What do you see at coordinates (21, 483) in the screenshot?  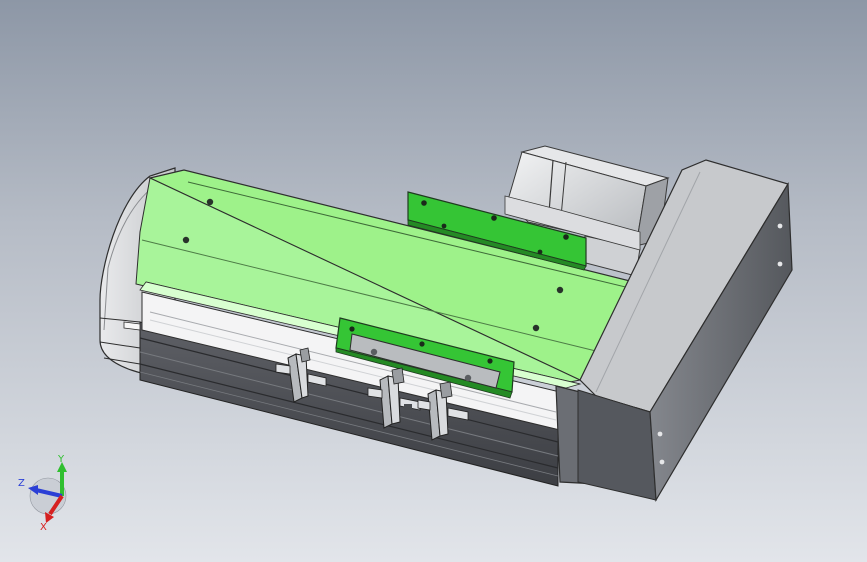 I see `z-axis-label: Z` at bounding box center [21, 483].